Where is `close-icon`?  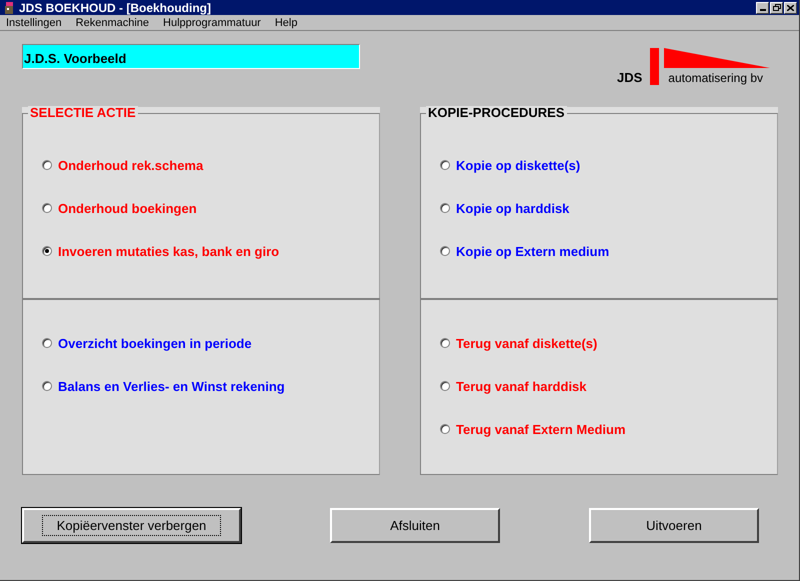 close-icon is located at coordinates (790, 7).